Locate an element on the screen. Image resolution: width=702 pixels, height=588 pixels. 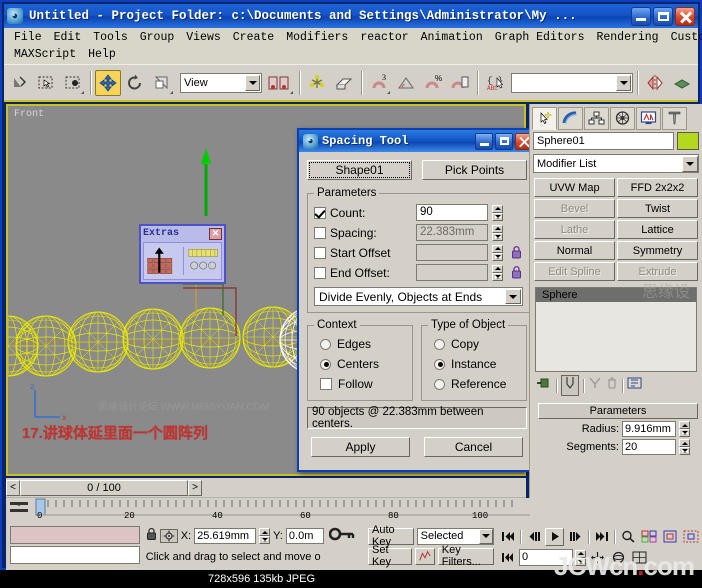
modifier-list-combo: Modifier List is located at coordinates (616, 163).